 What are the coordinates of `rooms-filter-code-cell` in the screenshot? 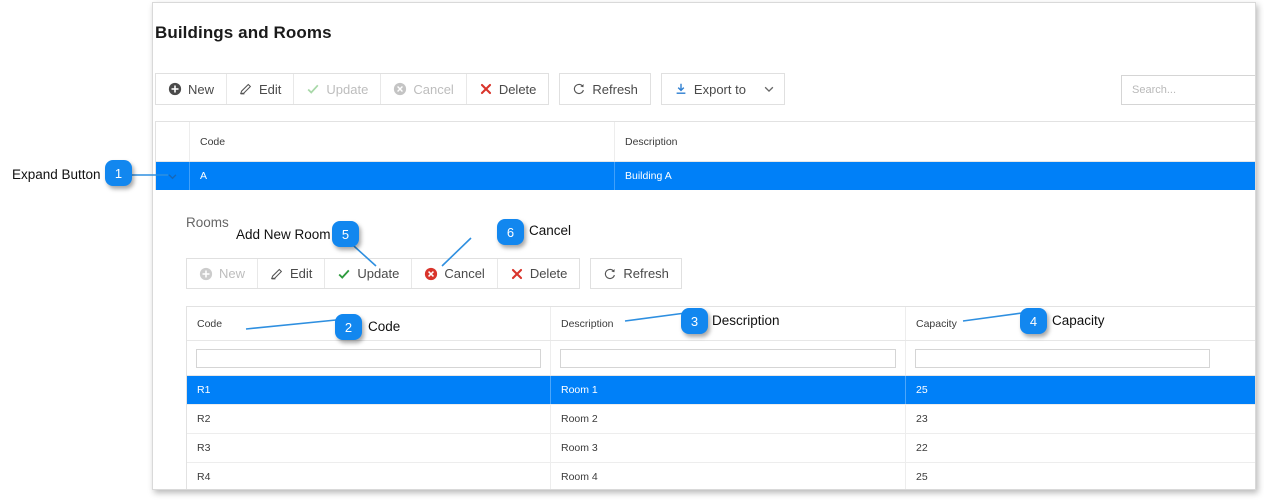 It's located at (369, 358).